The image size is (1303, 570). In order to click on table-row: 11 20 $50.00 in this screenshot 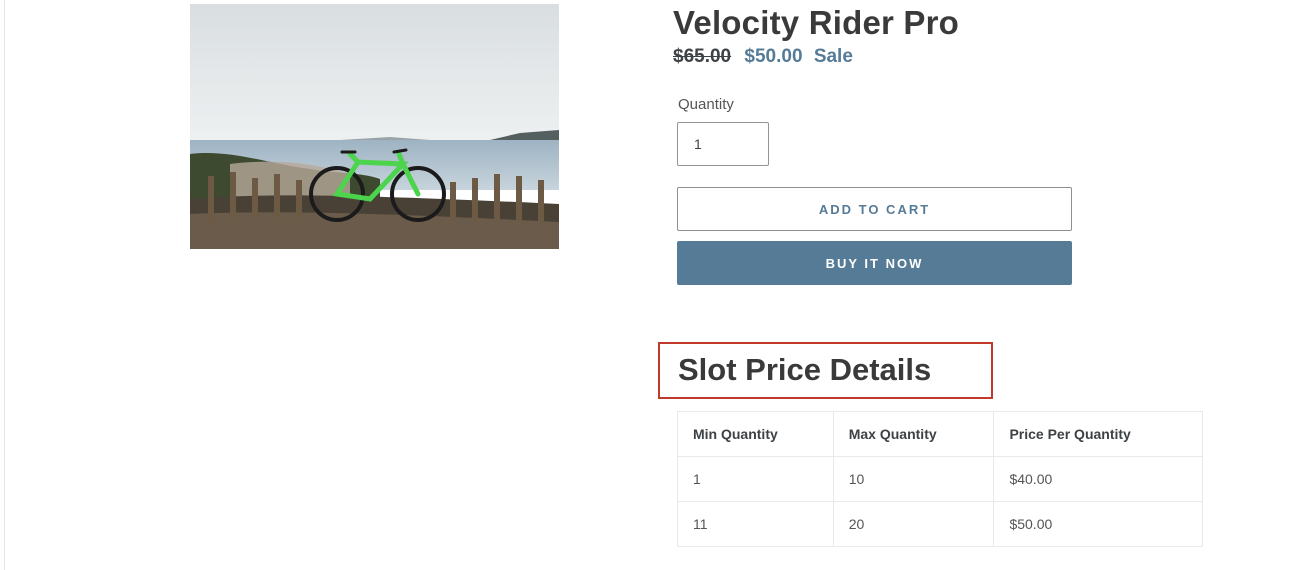, I will do `click(940, 524)`.